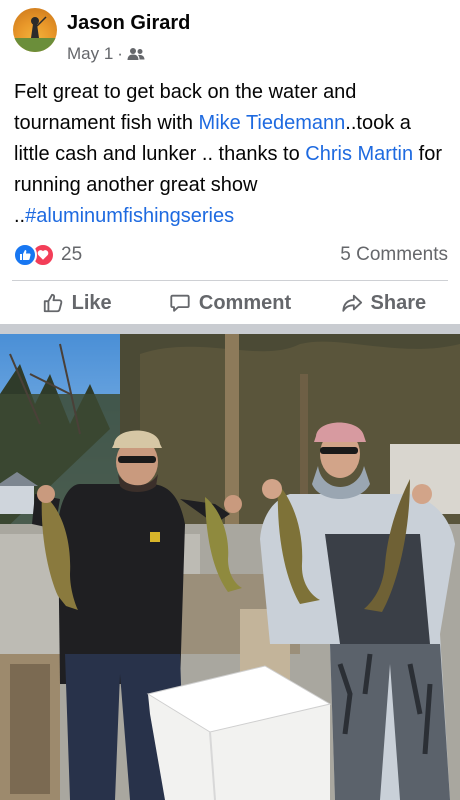  I want to click on share-button: Share, so click(383, 303).